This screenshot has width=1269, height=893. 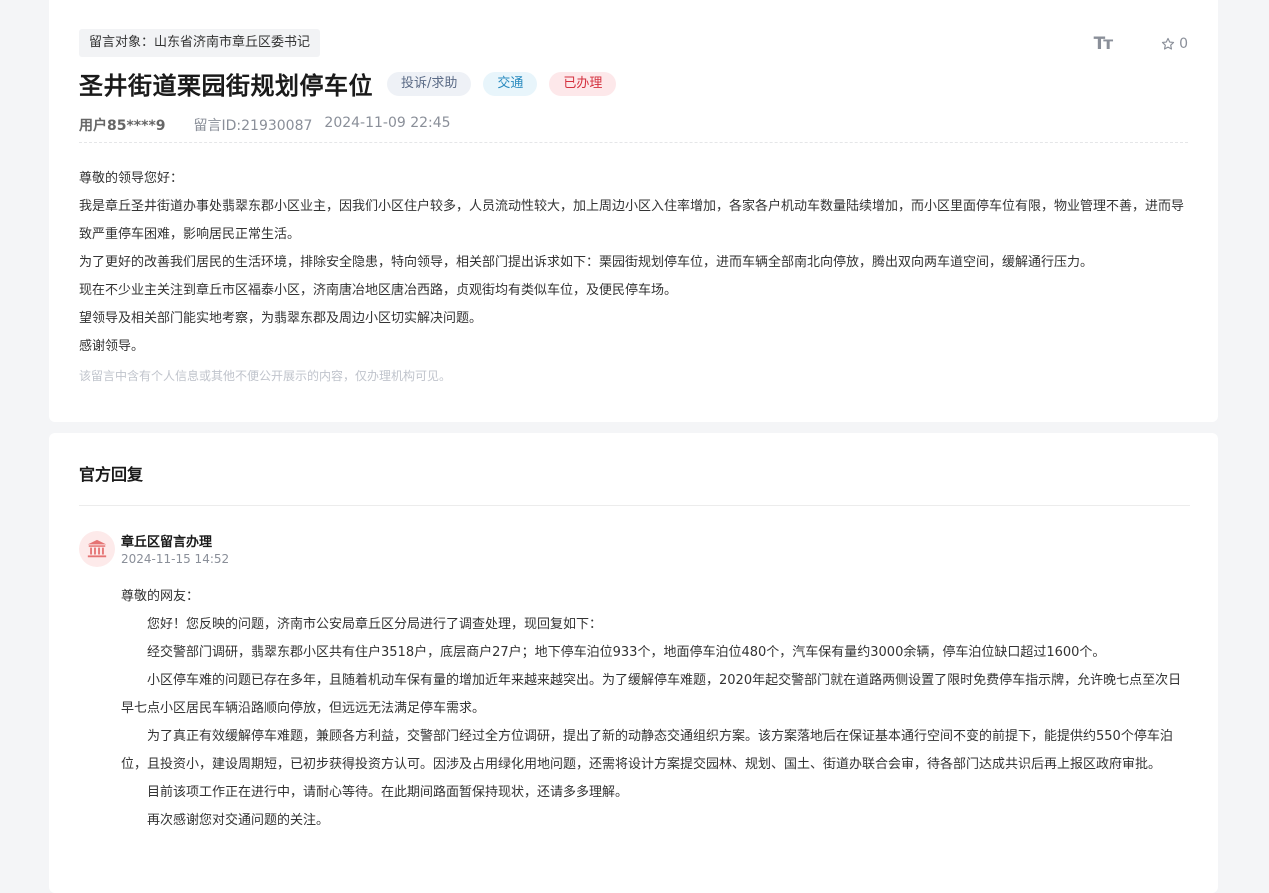 What do you see at coordinates (160, 596) in the screenshot?
I see `reply-greeting: 尊敬的网友：` at bounding box center [160, 596].